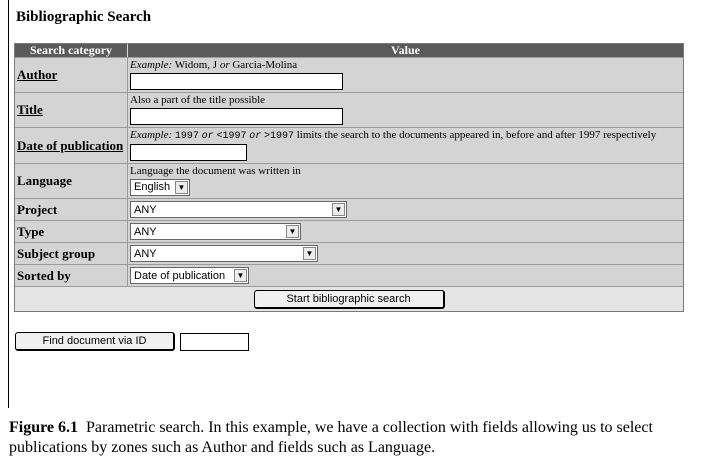  Describe the element at coordinates (405, 109) in the screenshot. I see `title-value-cell: Also a part of the title possible` at that location.